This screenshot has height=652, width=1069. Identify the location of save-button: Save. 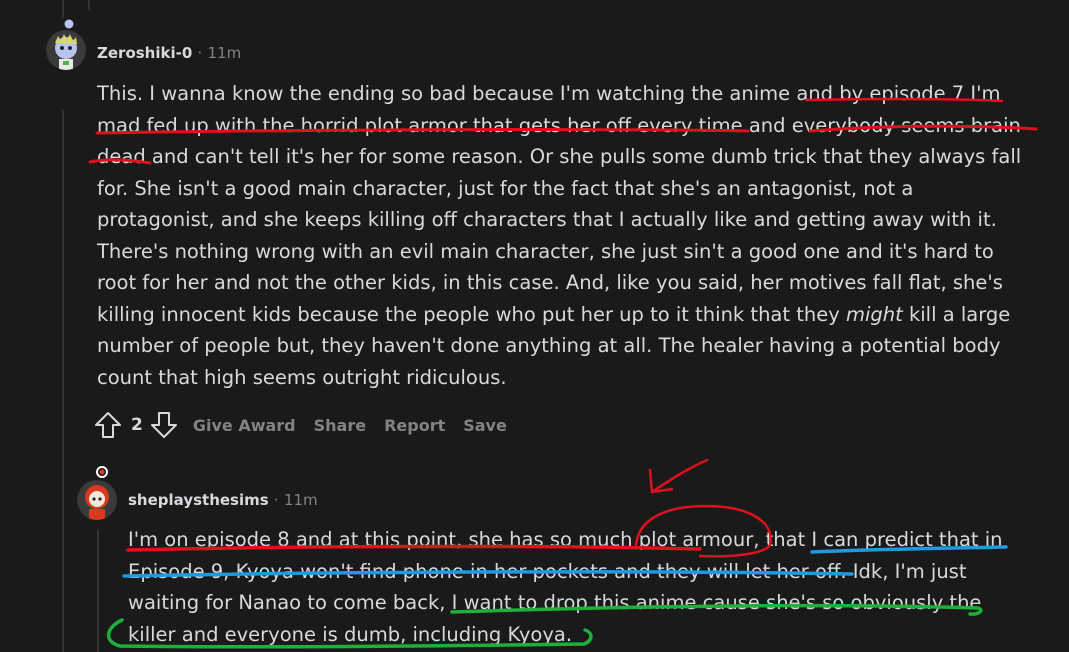
(485, 425).